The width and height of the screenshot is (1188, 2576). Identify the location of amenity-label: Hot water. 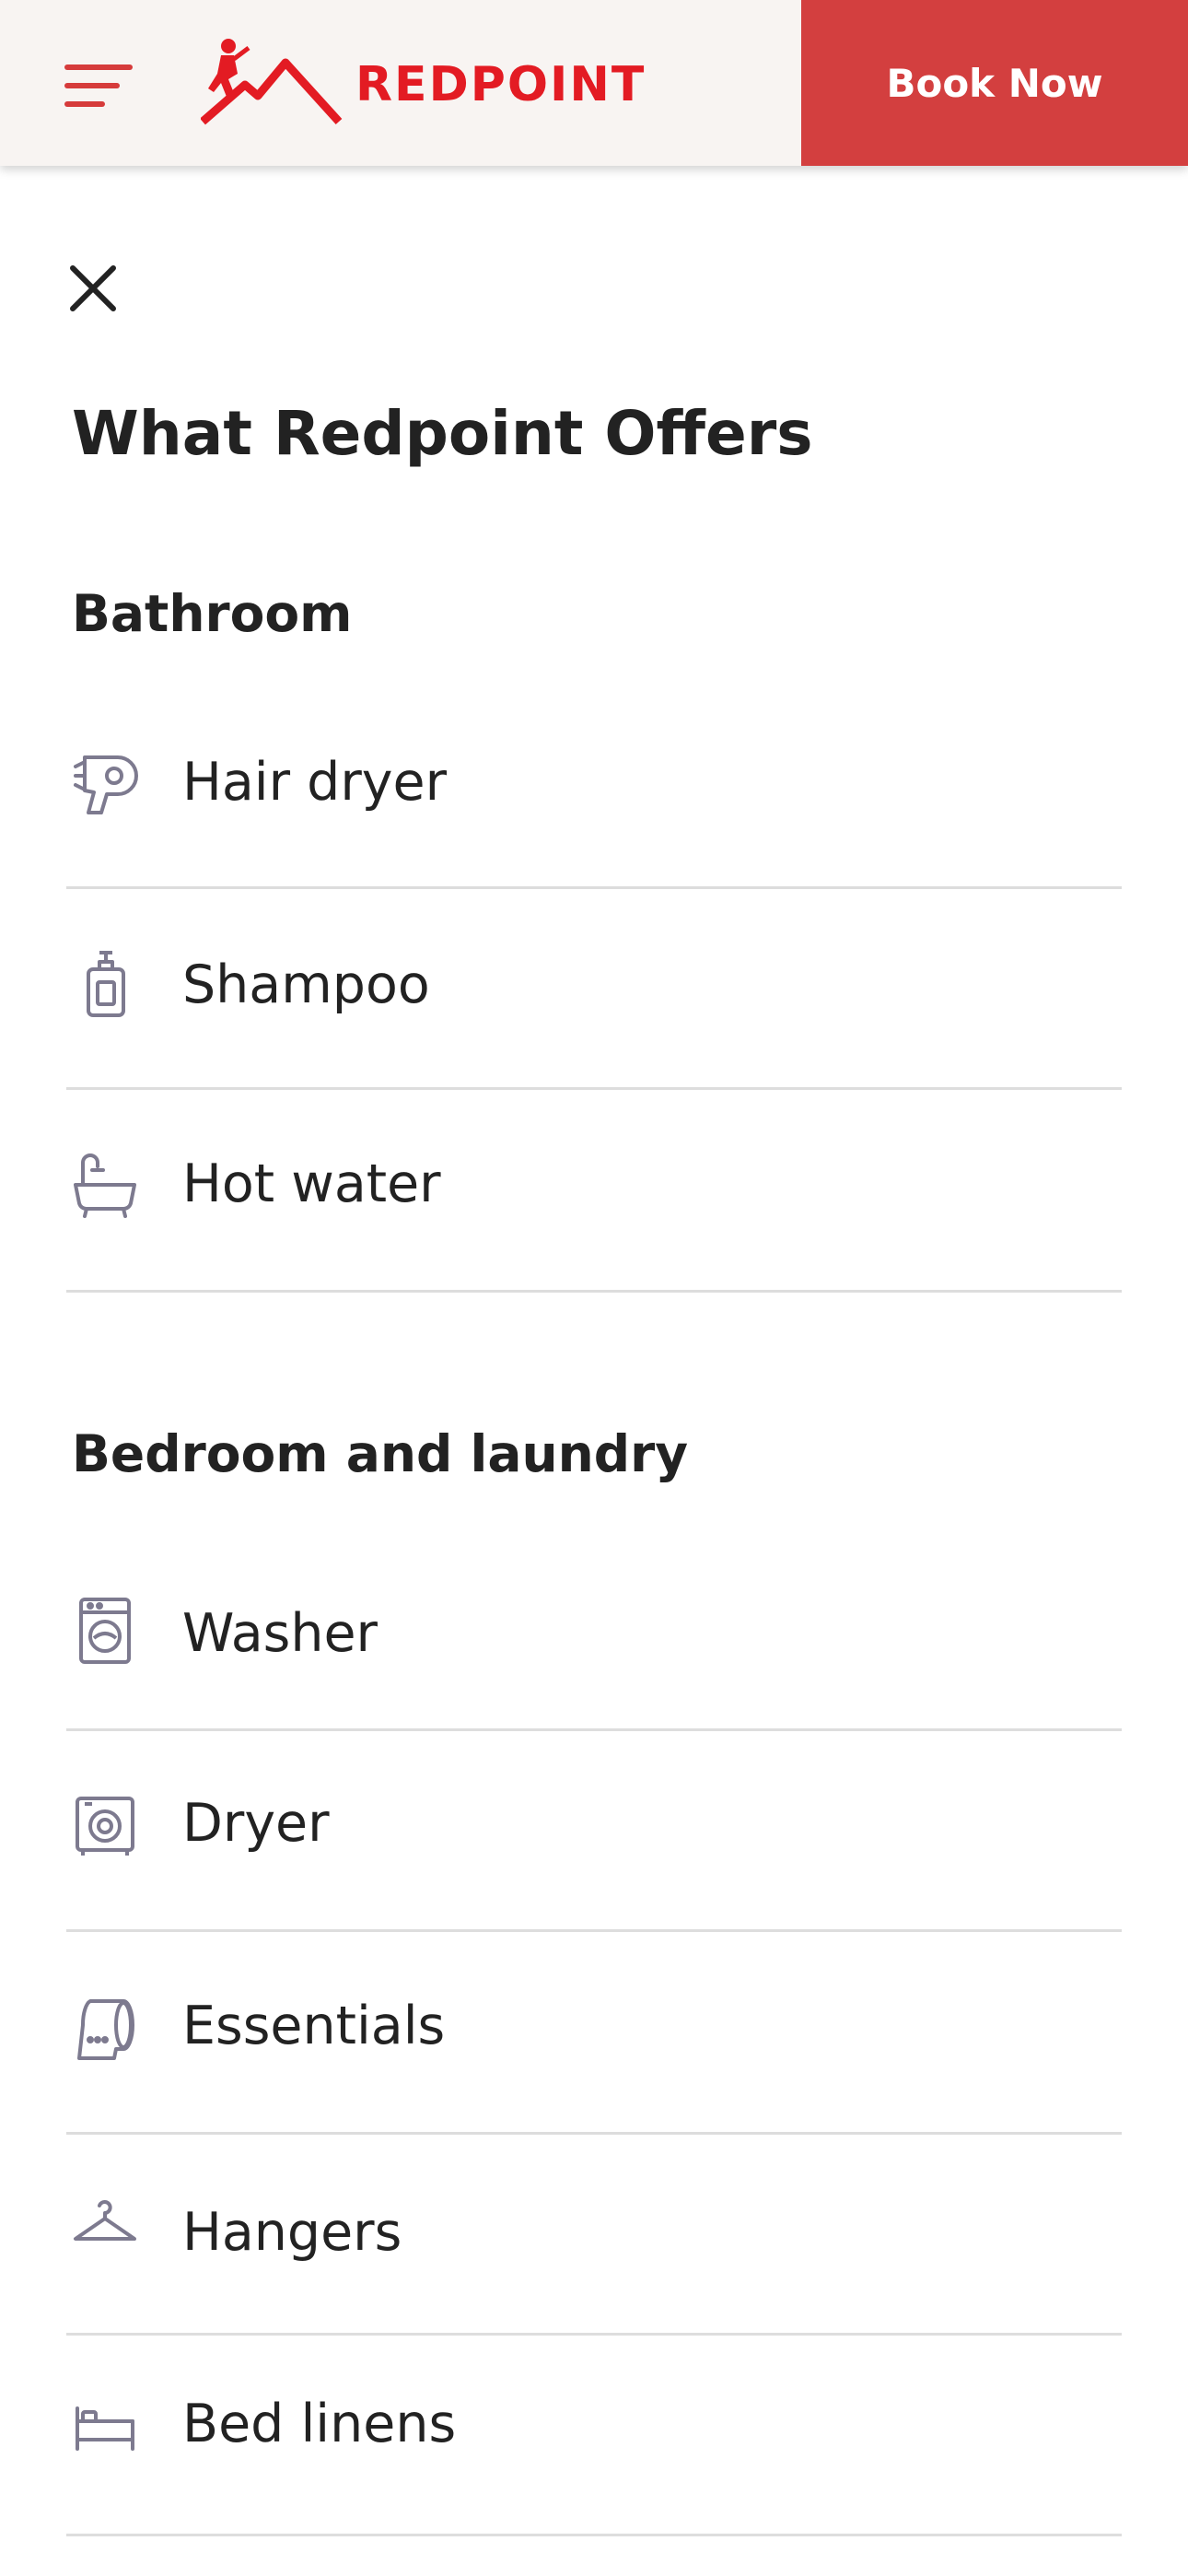
(311, 1183).